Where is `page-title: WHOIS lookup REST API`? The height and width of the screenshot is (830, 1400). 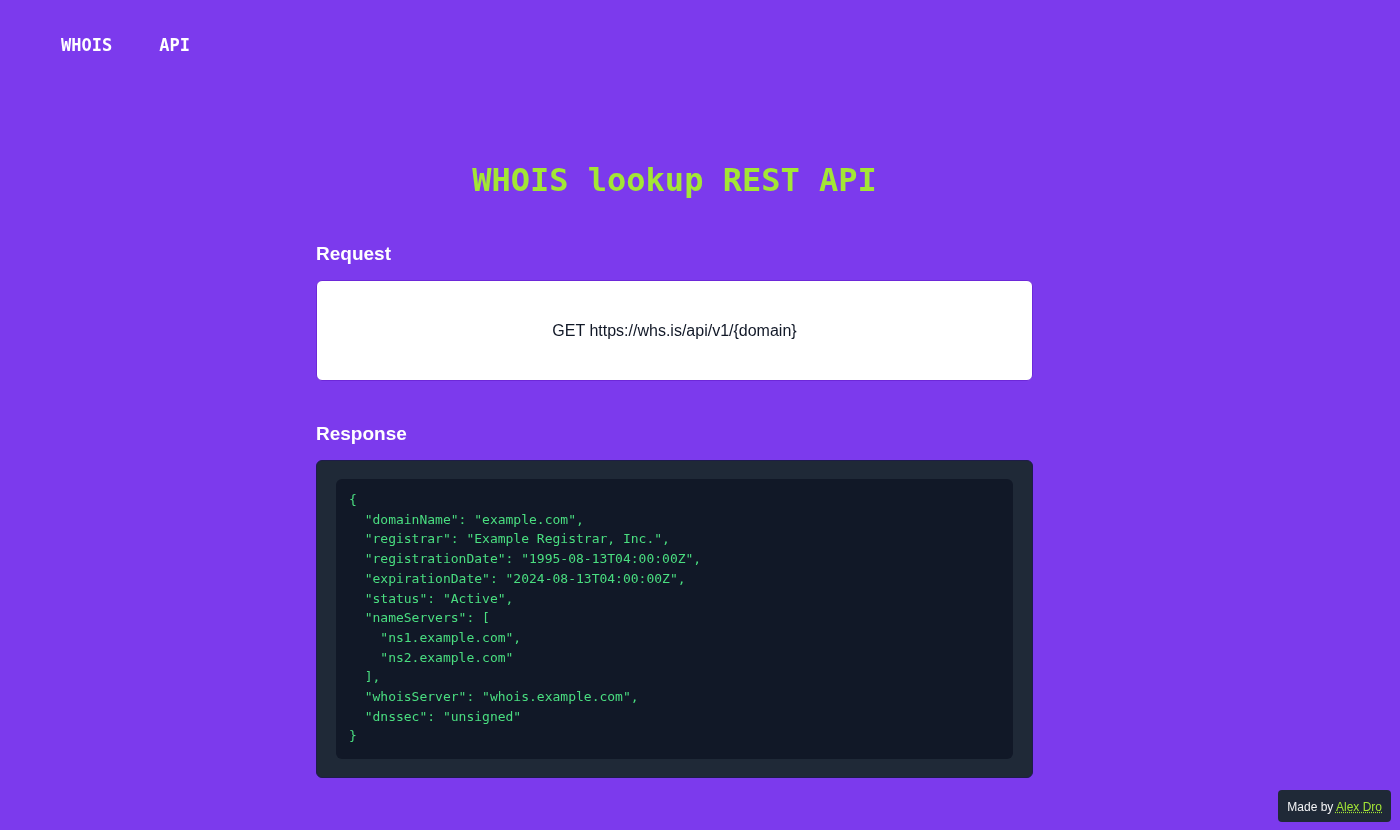 page-title: WHOIS lookup REST API is located at coordinates (674, 180).